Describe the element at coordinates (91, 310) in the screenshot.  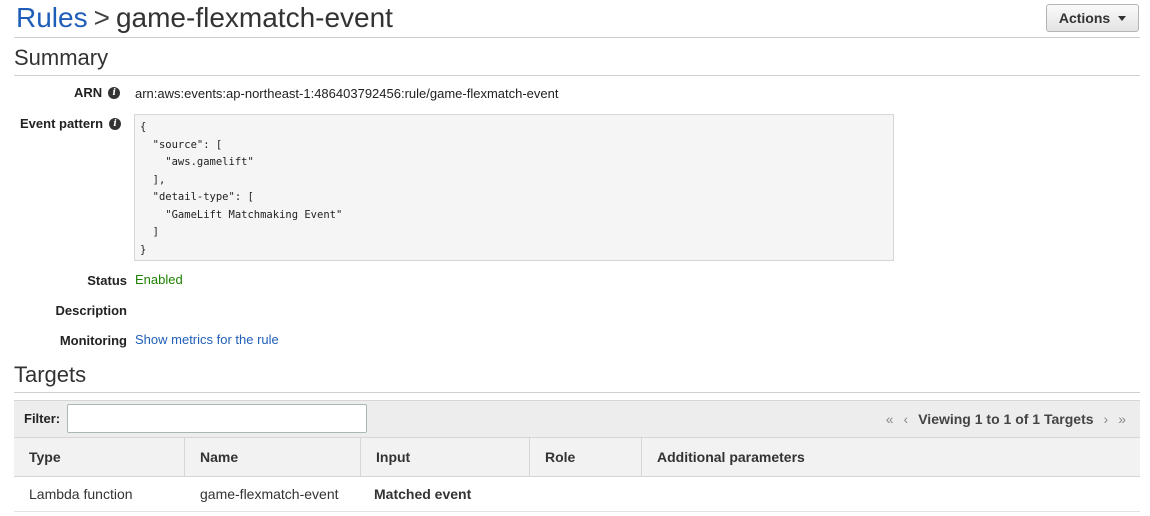
I see `description-label: Description` at that location.